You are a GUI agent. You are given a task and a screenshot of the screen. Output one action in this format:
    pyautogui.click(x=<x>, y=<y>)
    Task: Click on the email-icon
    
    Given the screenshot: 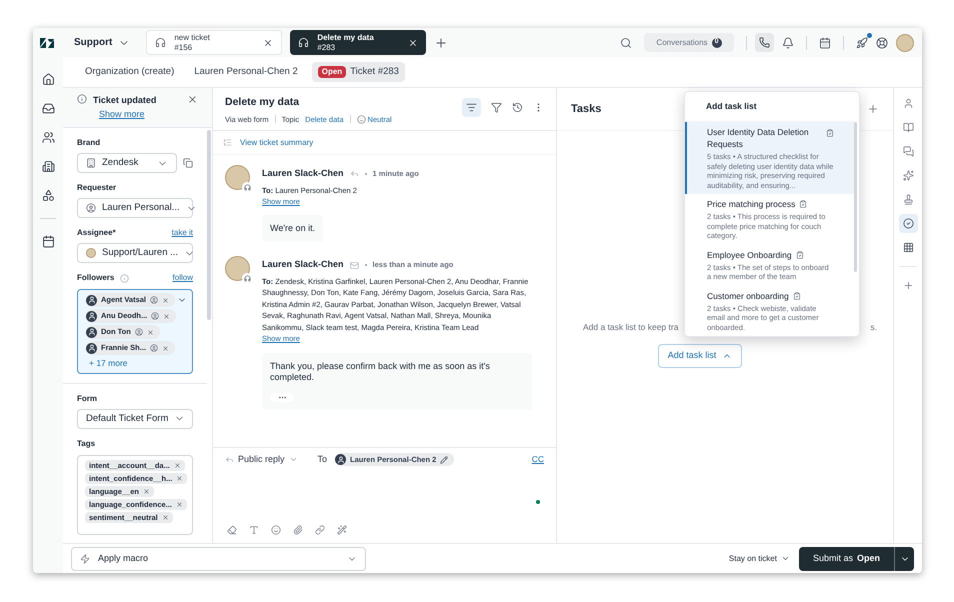 What is the action you would take?
    pyautogui.click(x=354, y=265)
    